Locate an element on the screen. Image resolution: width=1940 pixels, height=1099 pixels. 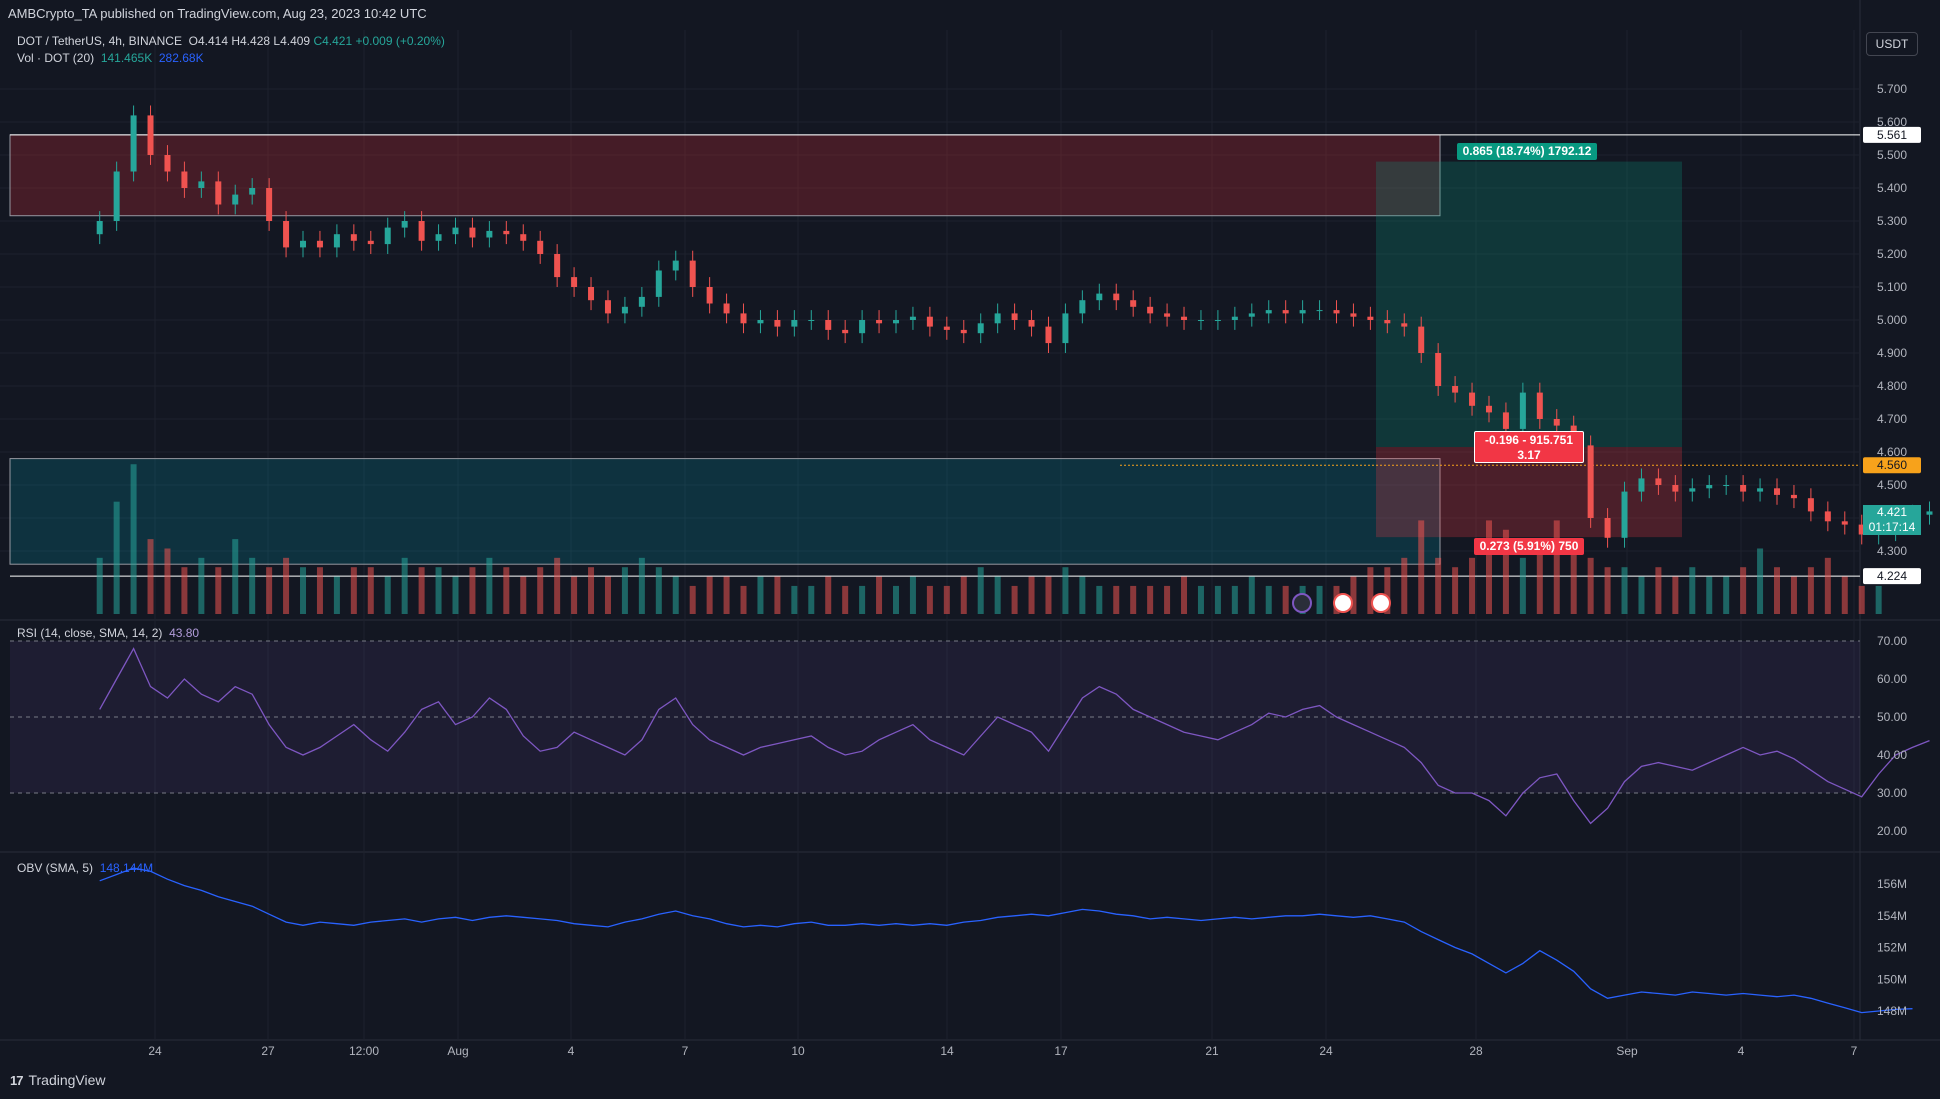
rsi-tick-label: 50.00 is located at coordinates (1892, 717).